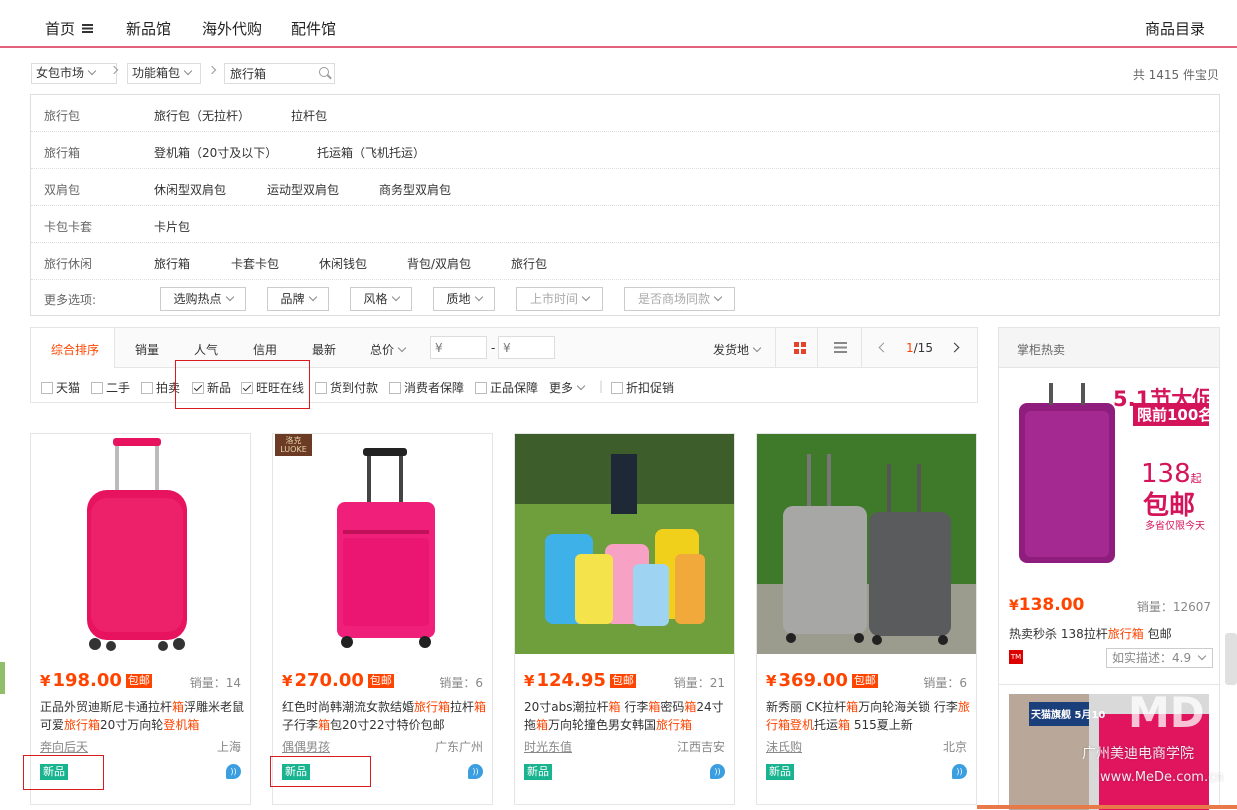 The image size is (1237, 810). What do you see at coordinates (265, 349) in the screenshot?
I see `sort-credit: 信用` at bounding box center [265, 349].